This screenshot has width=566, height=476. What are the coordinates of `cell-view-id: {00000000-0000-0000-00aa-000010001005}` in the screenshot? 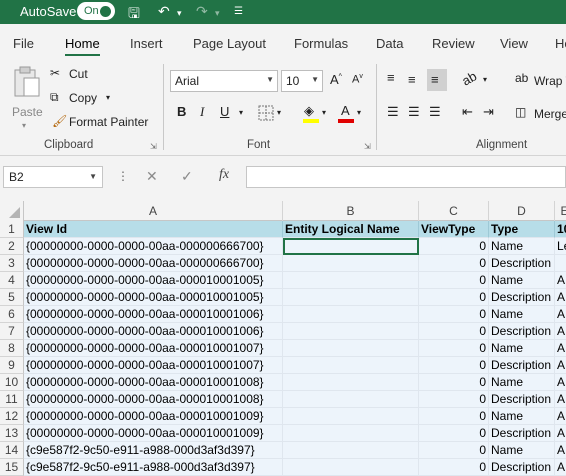 It's located at (153, 297).